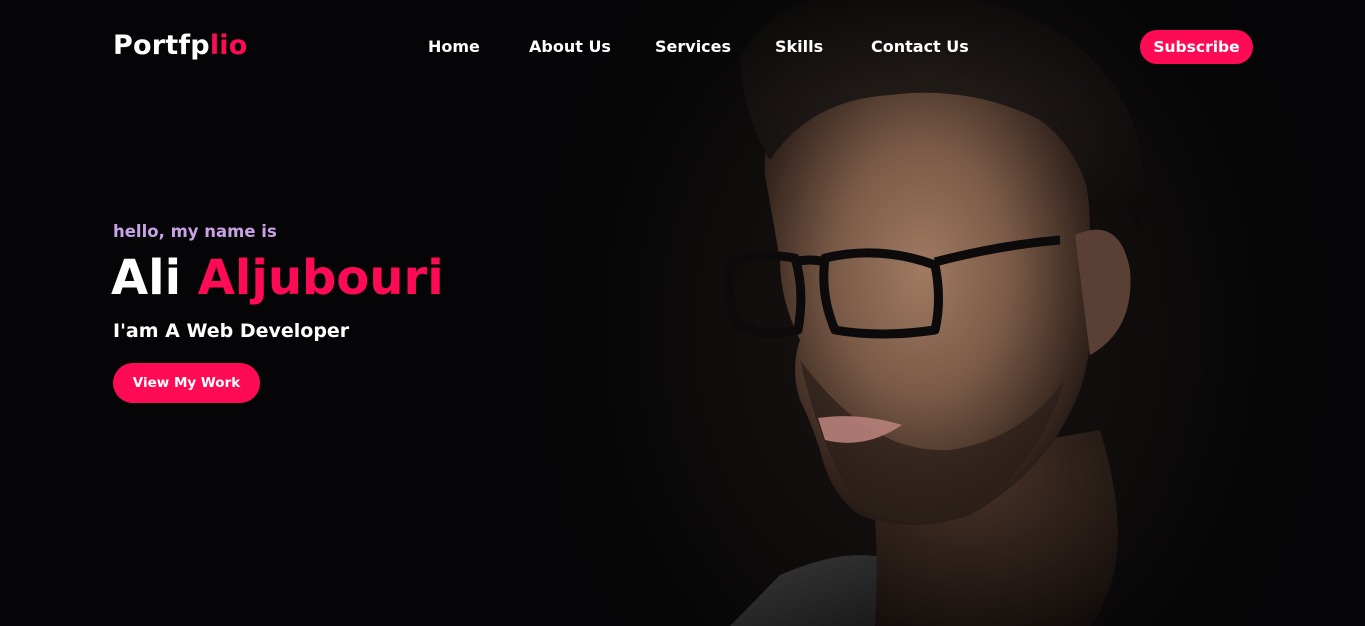 Image resolution: width=1365 pixels, height=626 pixels. Describe the element at coordinates (231, 331) in the screenshot. I see `hero-role: I'am A Web Developer` at that location.